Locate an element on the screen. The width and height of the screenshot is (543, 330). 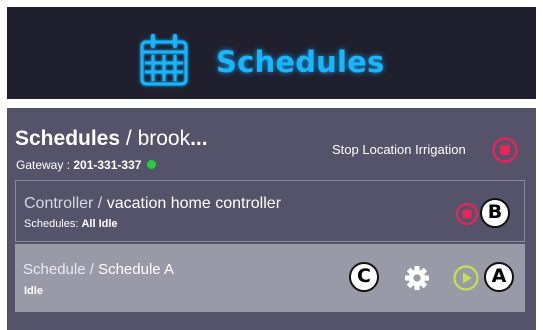
schedule-title: Schedule / Schedule A is located at coordinates (98, 269).